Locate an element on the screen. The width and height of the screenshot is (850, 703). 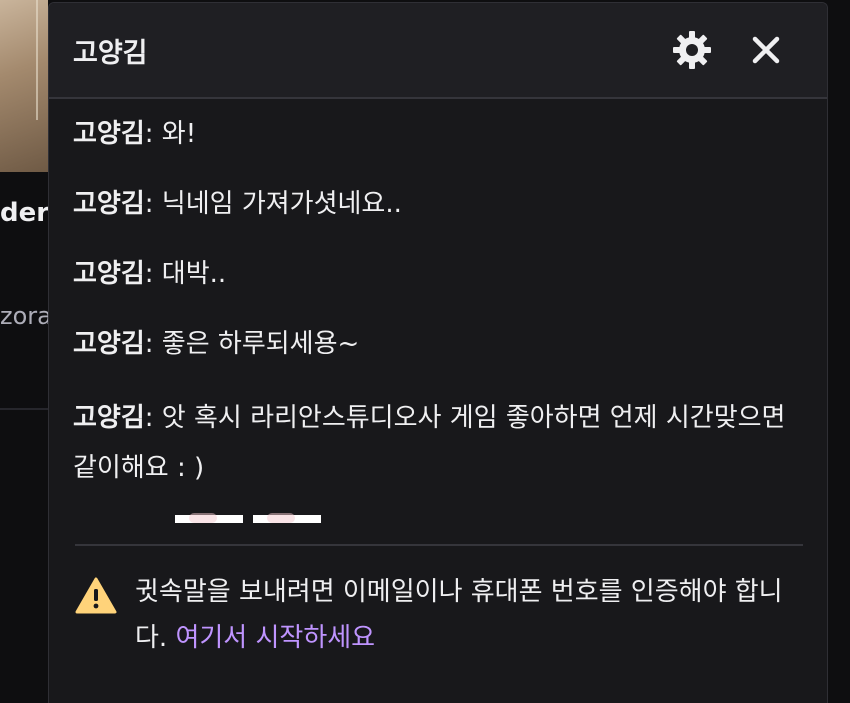
message-text: 대박.. is located at coordinates (194, 274).